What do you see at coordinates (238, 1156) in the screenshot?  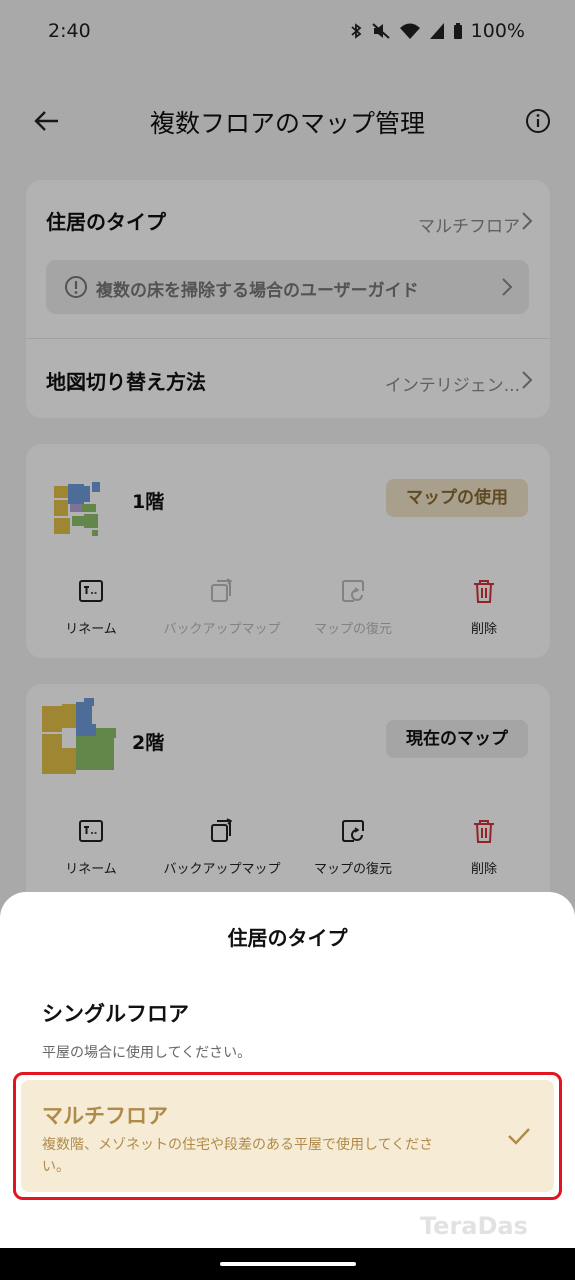 I see `option-description: 複数階、メゾネットの住宅や段差のある平屋で使用してください。` at bounding box center [238, 1156].